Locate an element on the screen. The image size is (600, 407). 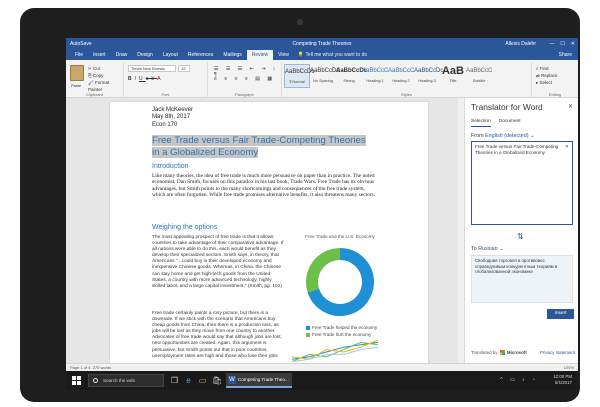
format-painter-button: 🖌 Format Painter is located at coordinates (105, 86).